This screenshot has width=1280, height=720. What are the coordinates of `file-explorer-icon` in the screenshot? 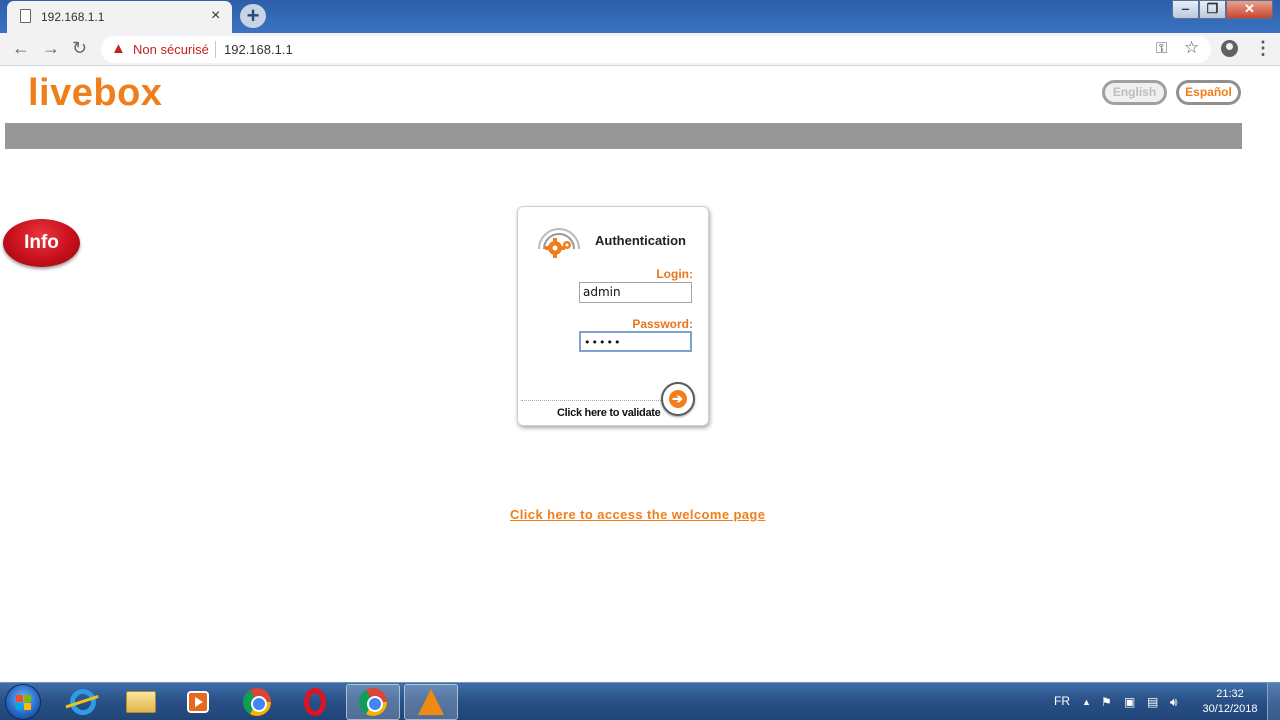 It's located at (141, 702).